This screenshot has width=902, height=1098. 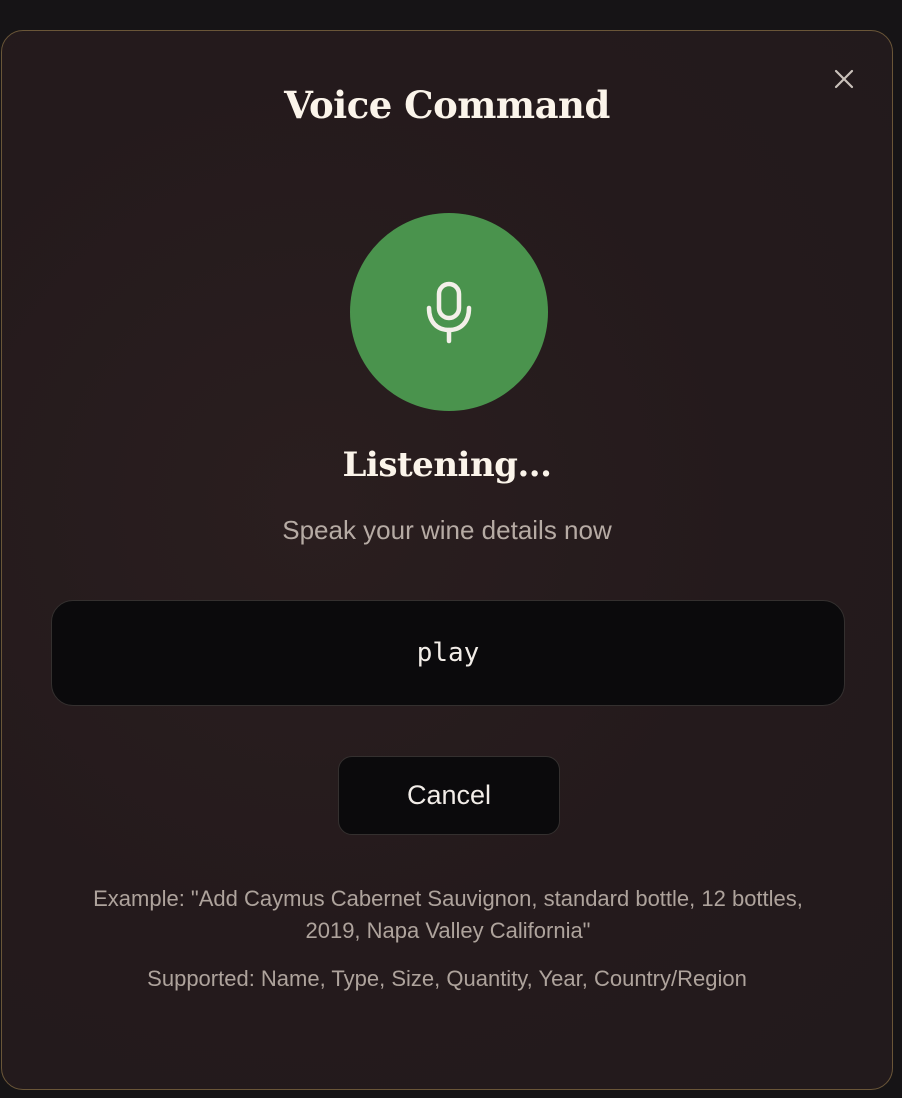 I want to click on cancel-button: Cancel, so click(x=449, y=795).